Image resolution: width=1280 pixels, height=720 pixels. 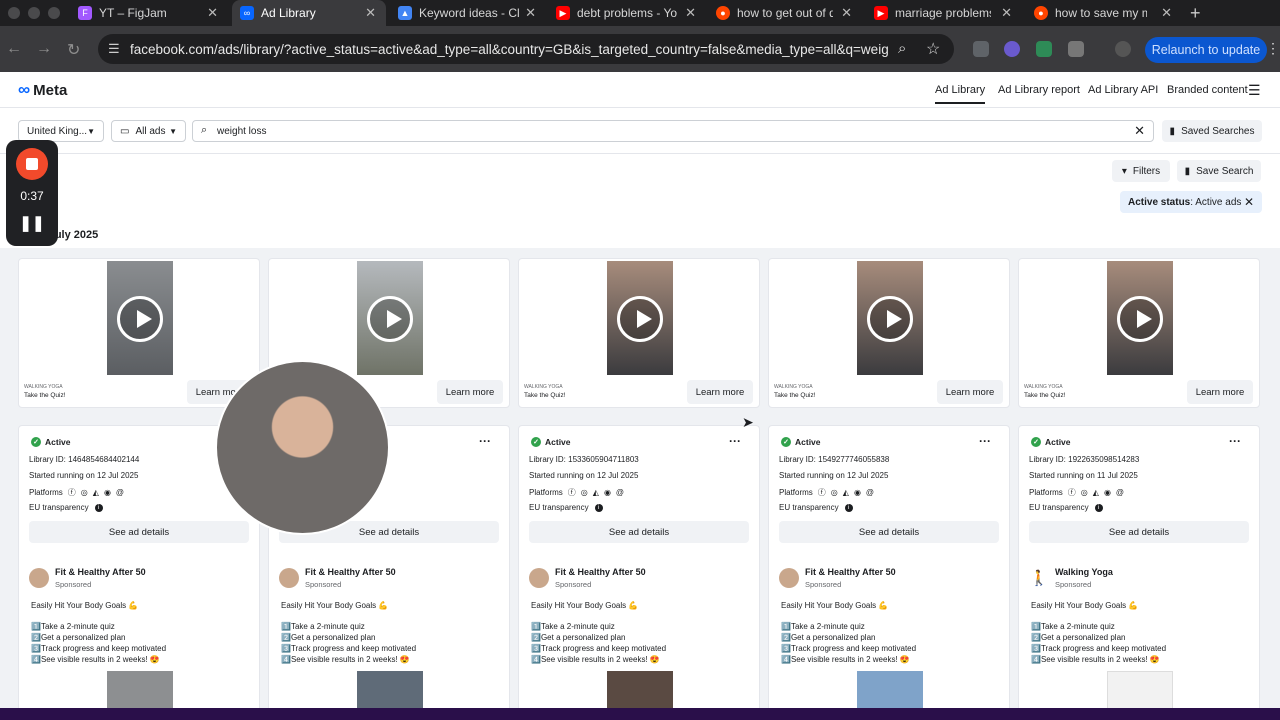 What do you see at coordinates (673, 131) in the screenshot?
I see `search-input: ⌕ weight loss ✕` at bounding box center [673, 131].